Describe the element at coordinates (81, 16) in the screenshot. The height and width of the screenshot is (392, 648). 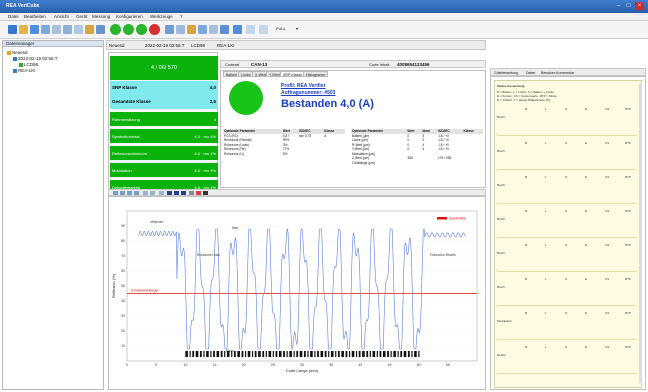
I see `menu-geraet: Gerät` at that location.